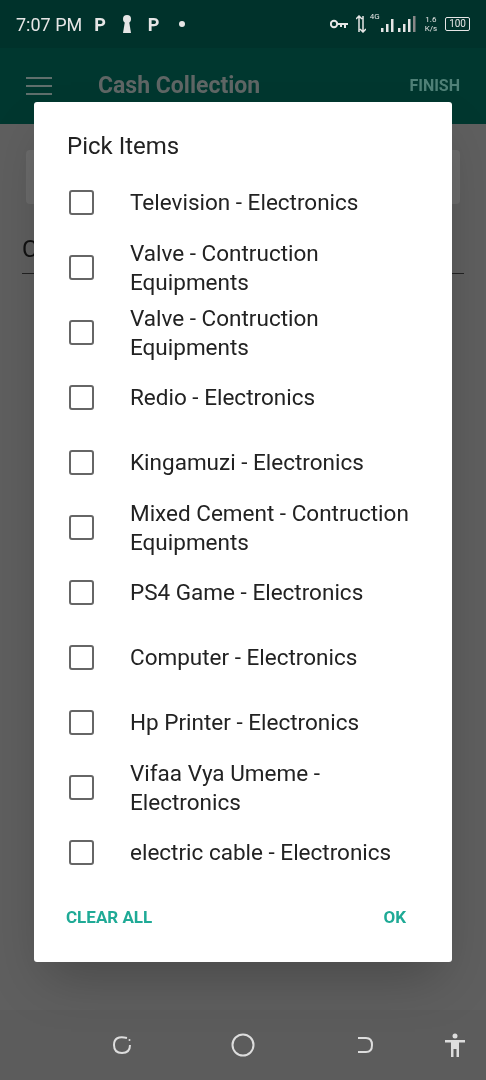  I want to click on item-option: Redio - Electronics, so click(243, 397).